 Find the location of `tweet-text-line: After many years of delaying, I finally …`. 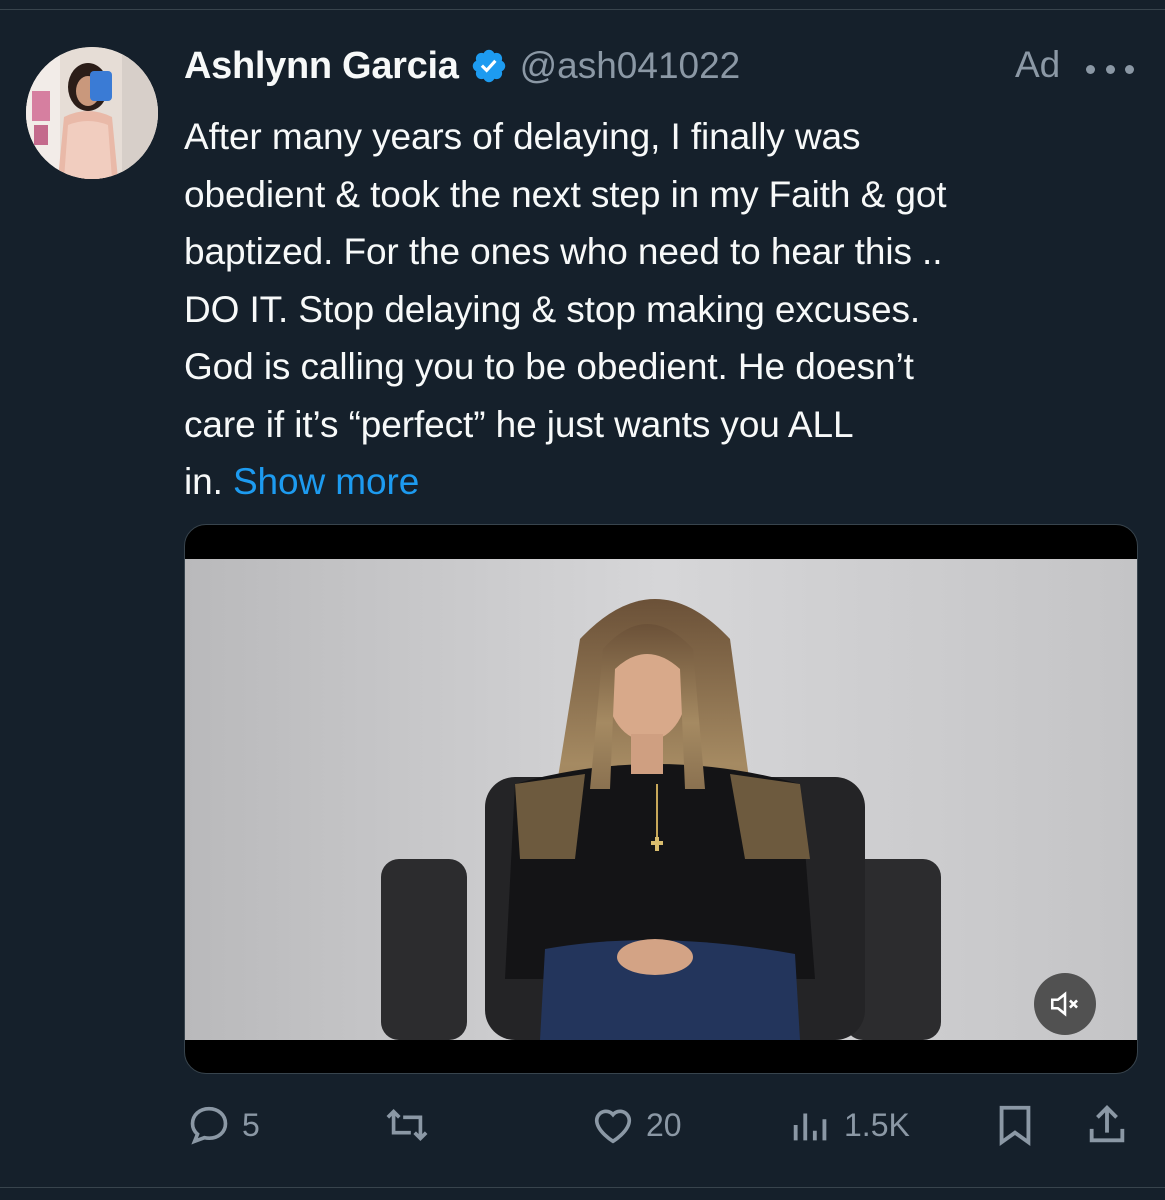

tweet-text-line: After many years of delaying, I finally … is located at coordinates (522, 136).